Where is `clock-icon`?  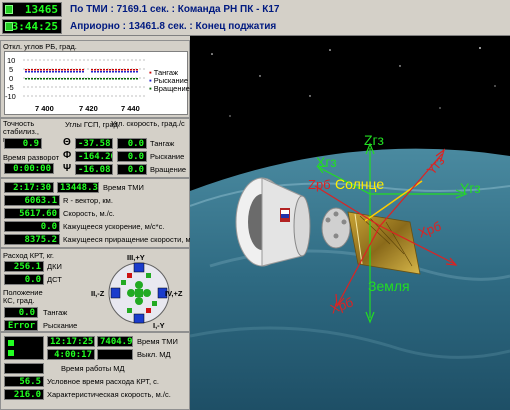 clock-icon is located at coordinates (9, 9).